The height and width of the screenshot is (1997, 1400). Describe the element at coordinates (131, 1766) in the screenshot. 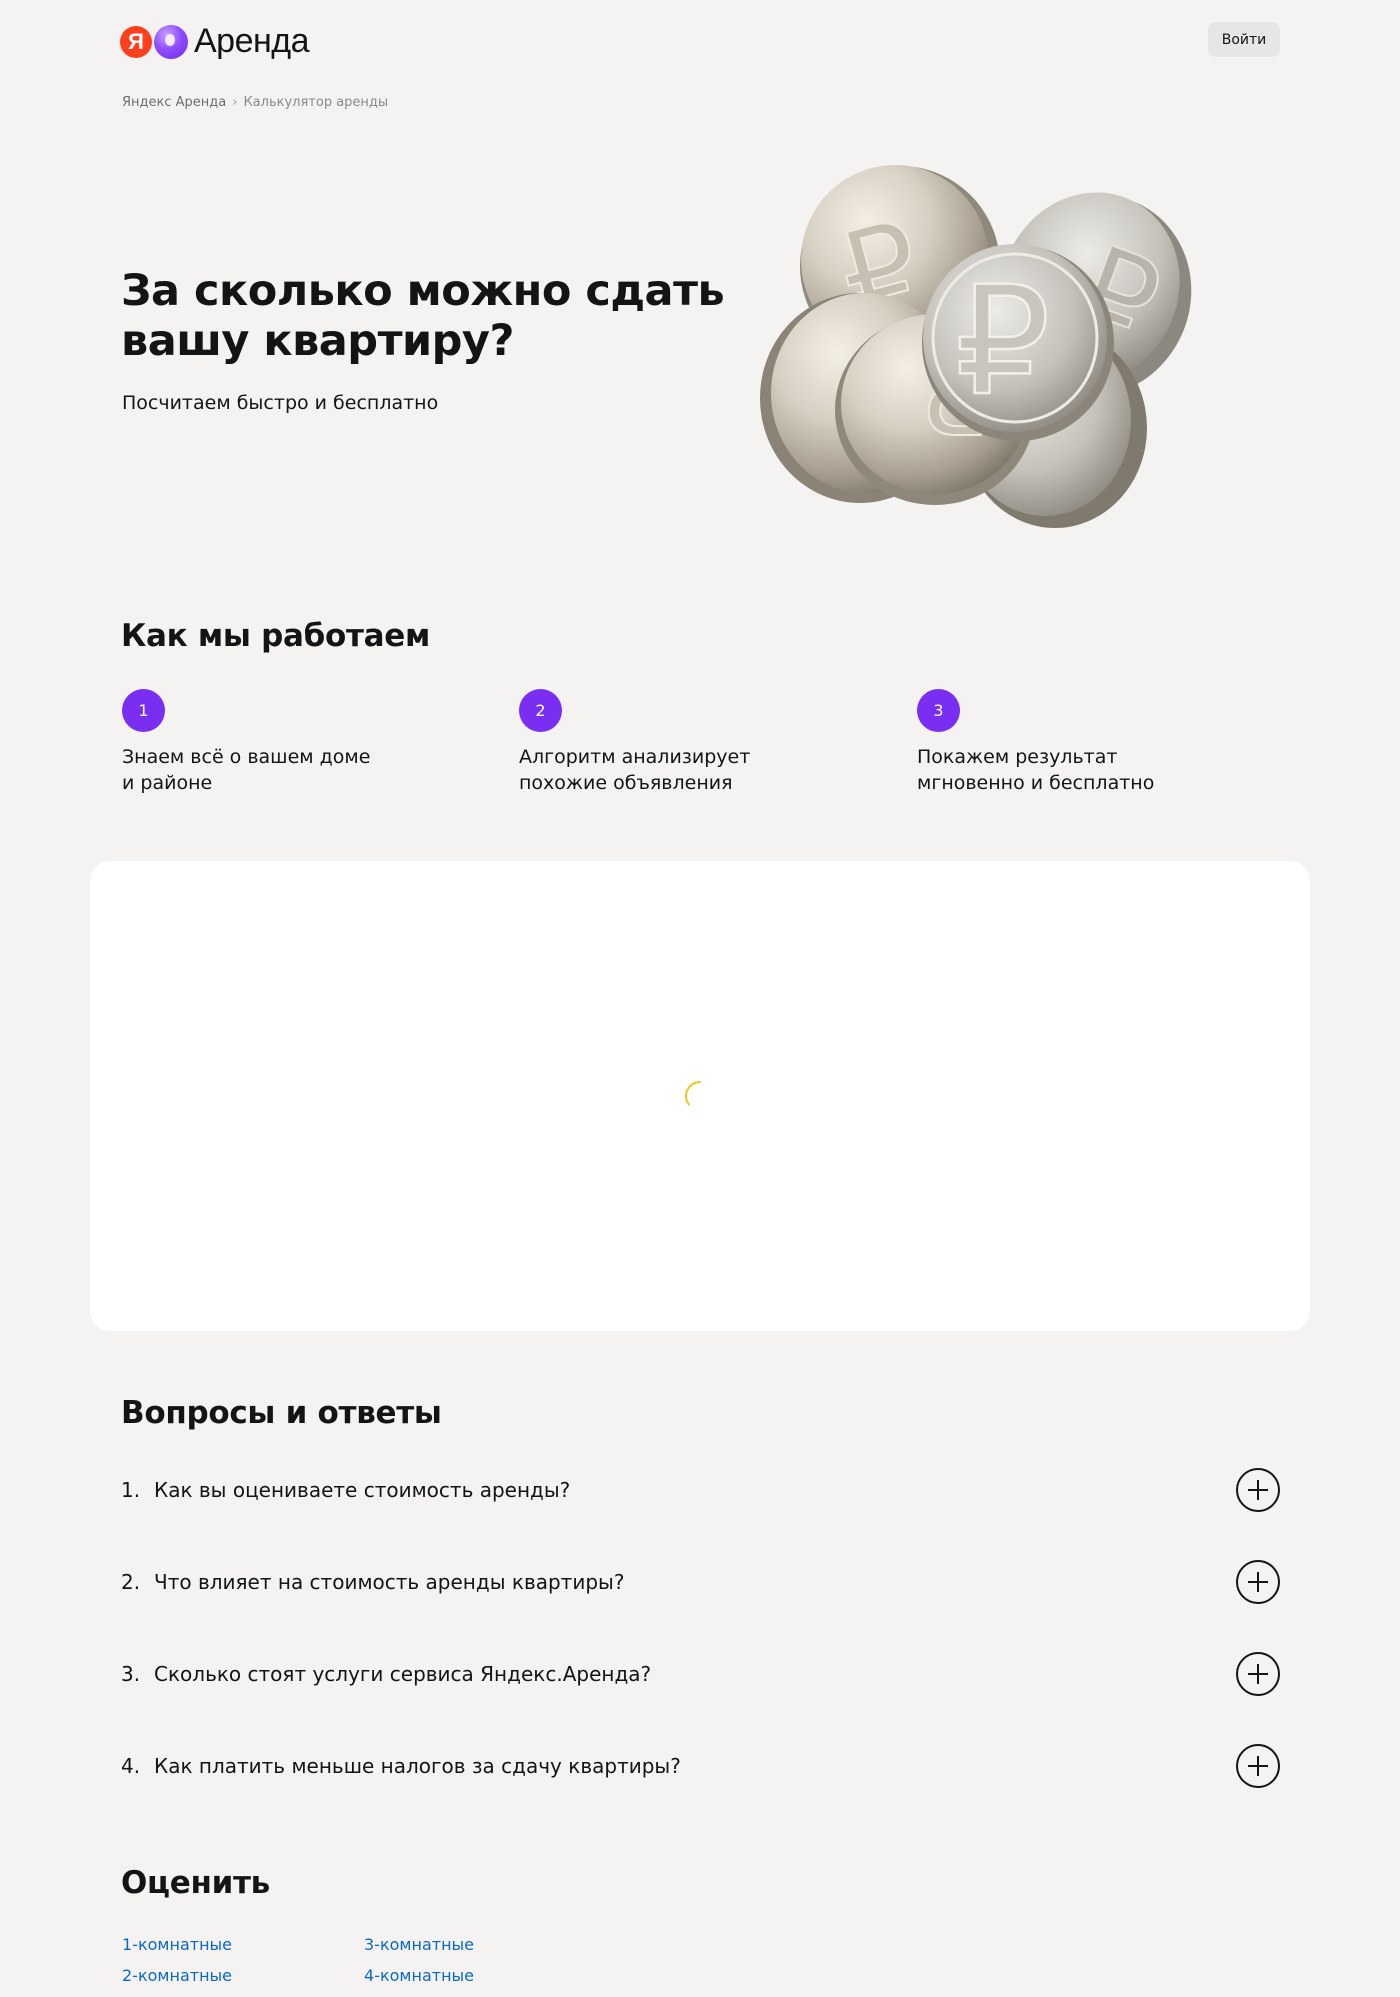

I see `faq-number: 4.` at that location.